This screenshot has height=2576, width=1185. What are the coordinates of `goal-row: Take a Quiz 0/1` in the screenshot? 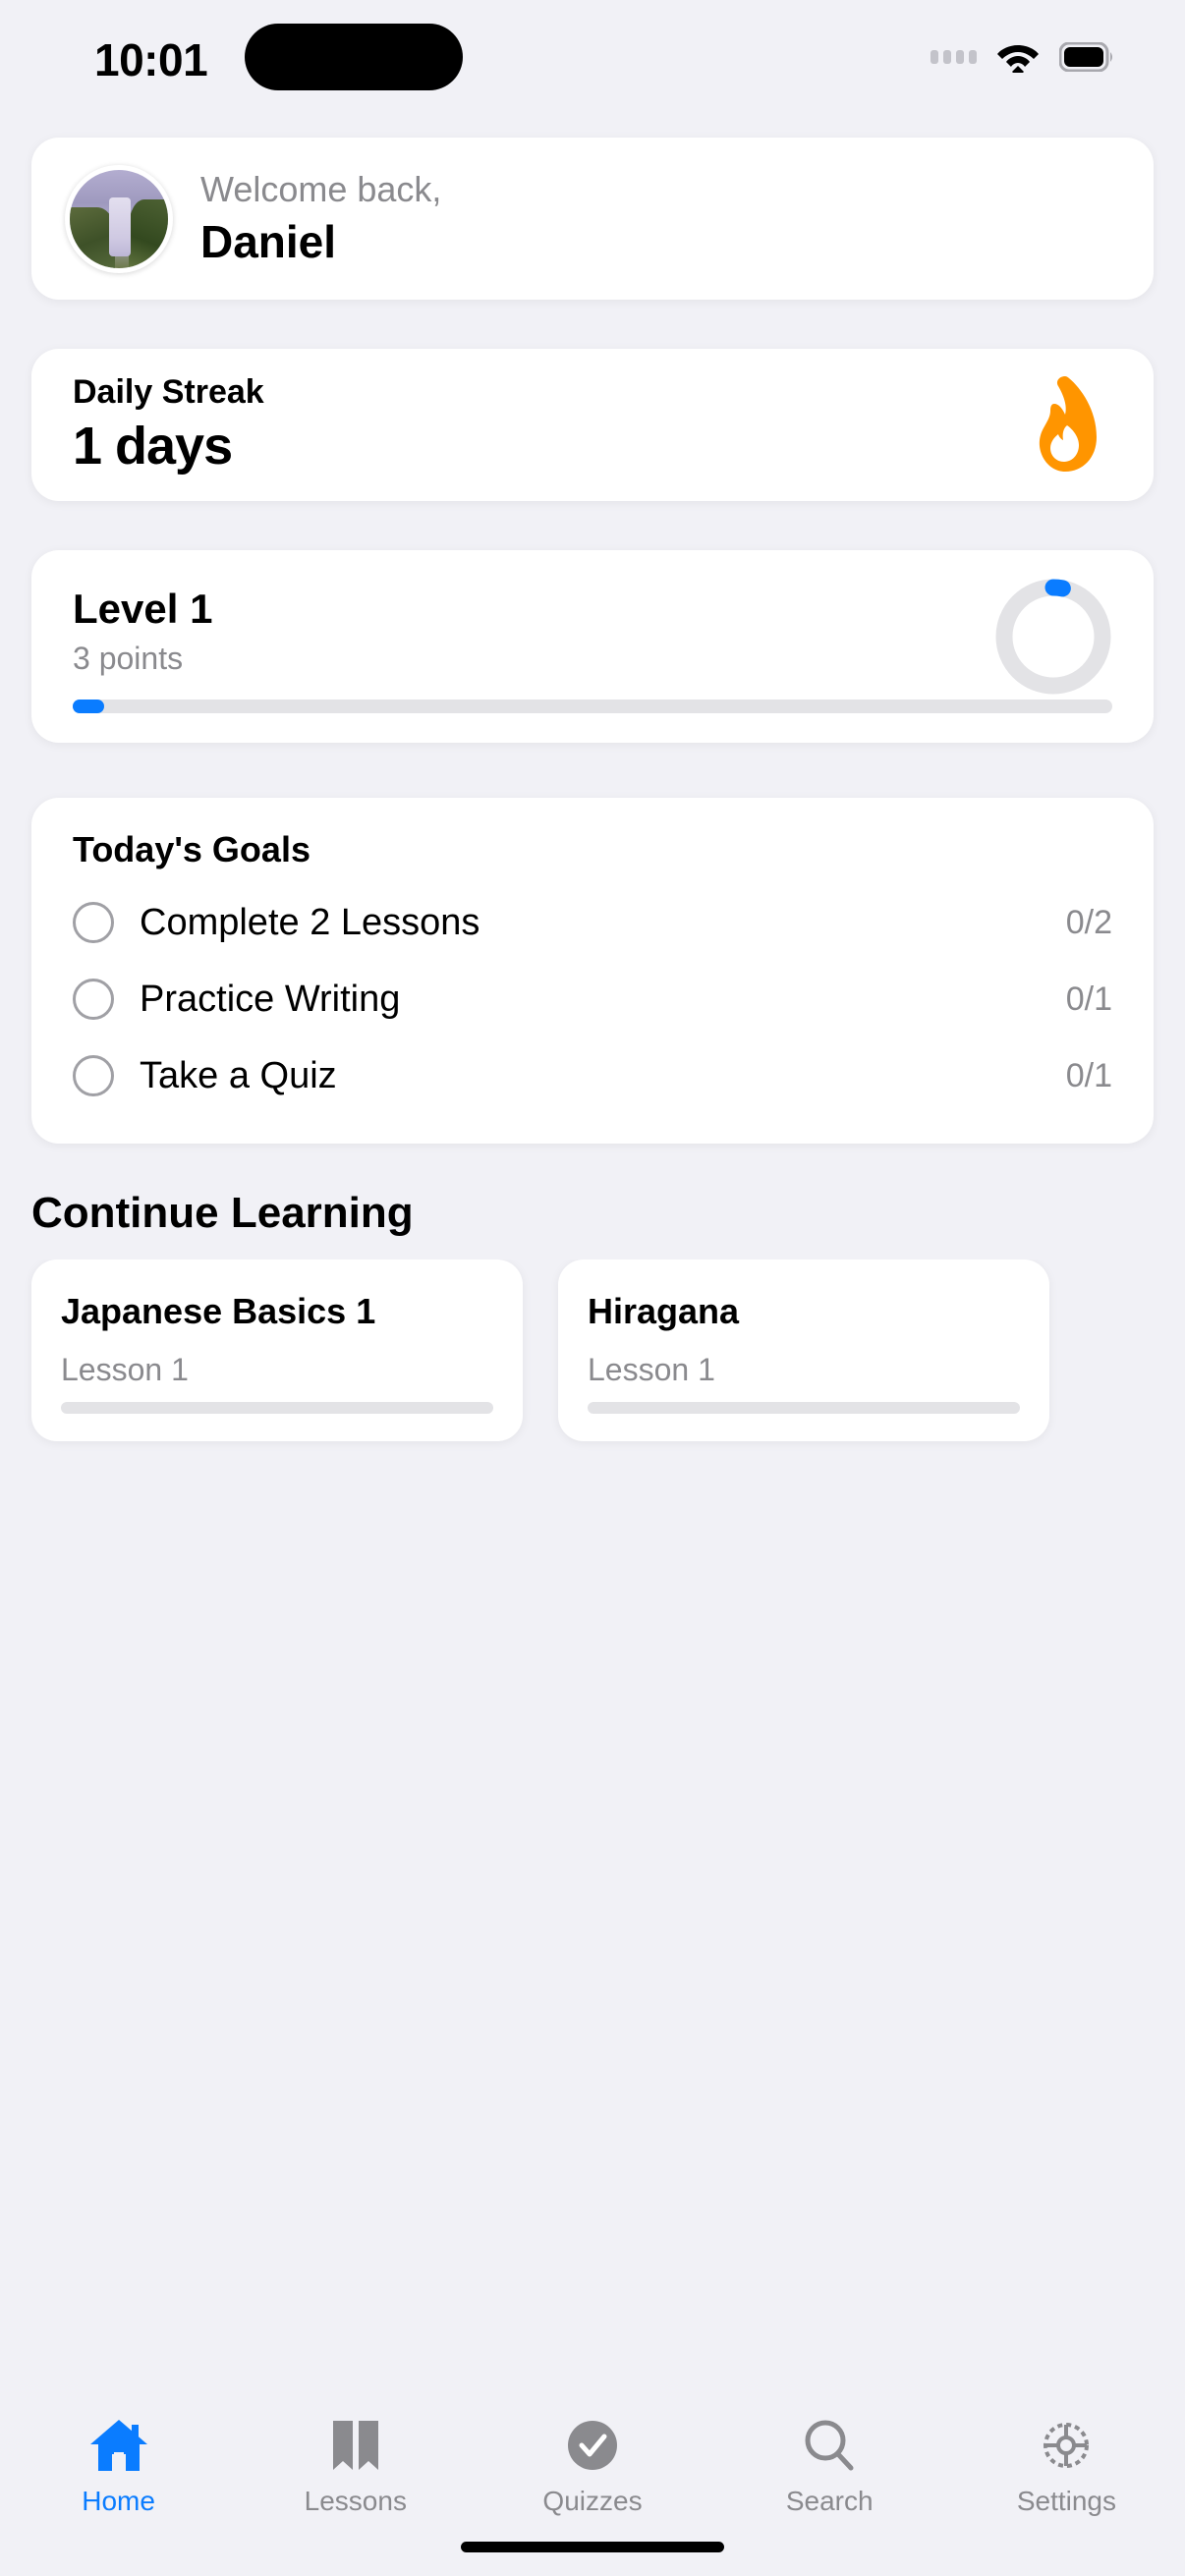 It's located at (592, 1075).